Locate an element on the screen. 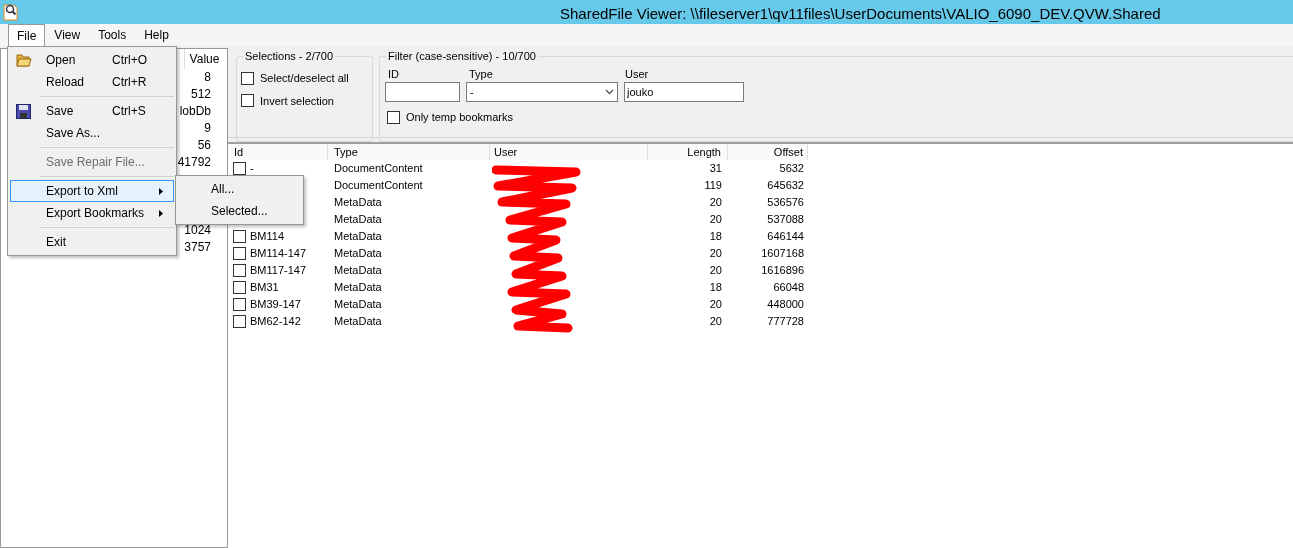 The image size is (1293, 548). column-header: Id is located at coordinates (278, 152).